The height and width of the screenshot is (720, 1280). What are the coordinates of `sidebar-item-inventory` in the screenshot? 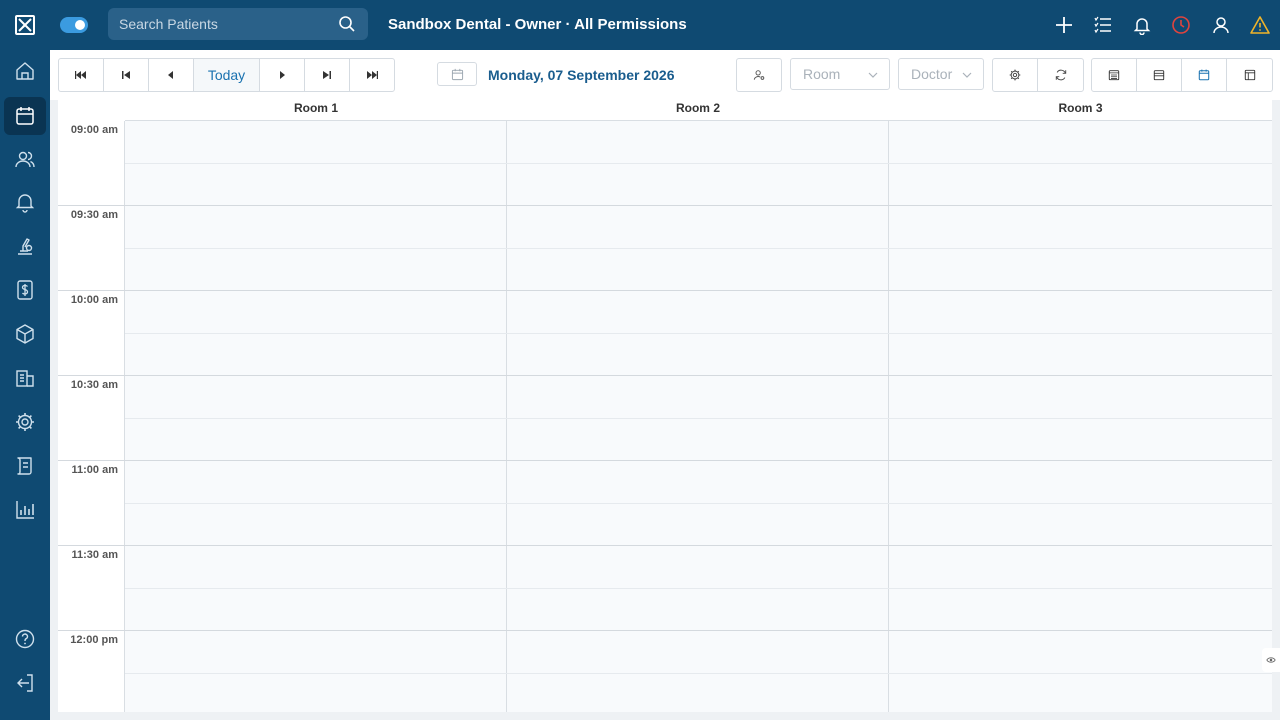 It's located at (25, 334).